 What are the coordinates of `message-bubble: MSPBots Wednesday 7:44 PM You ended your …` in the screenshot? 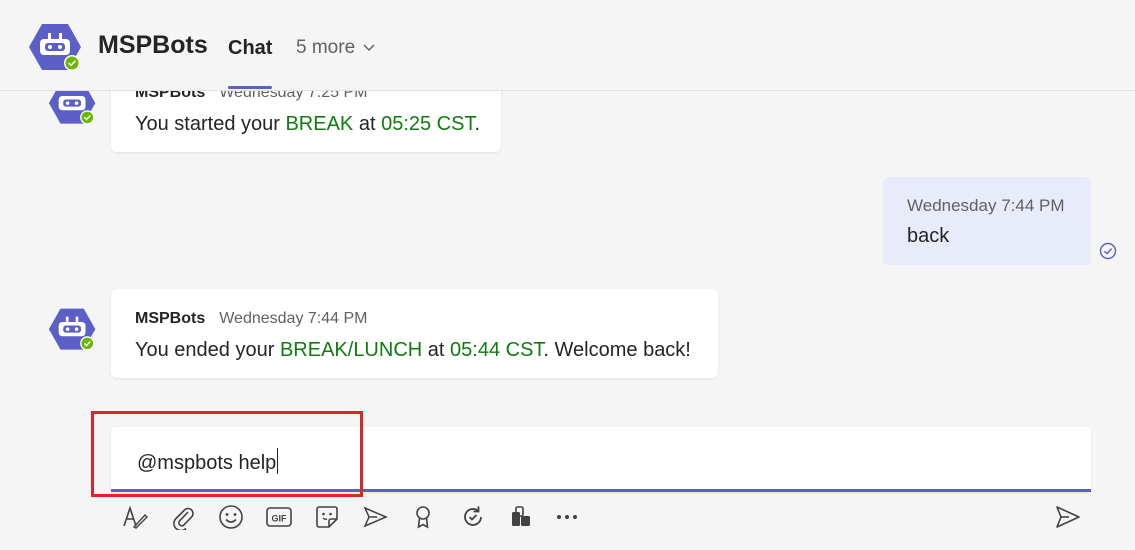 It's located at (414, 333).